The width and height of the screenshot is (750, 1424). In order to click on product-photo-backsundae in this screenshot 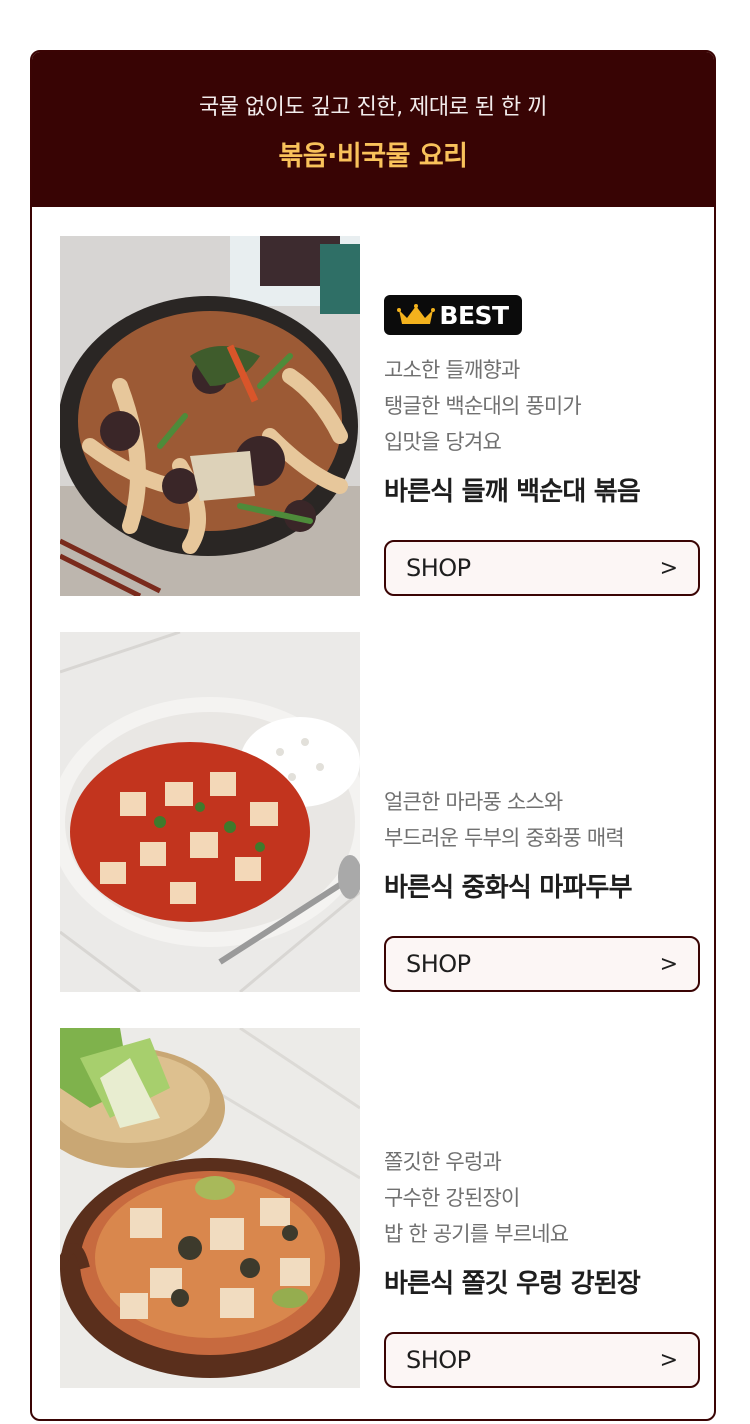, I will do `click(210, 416)`.